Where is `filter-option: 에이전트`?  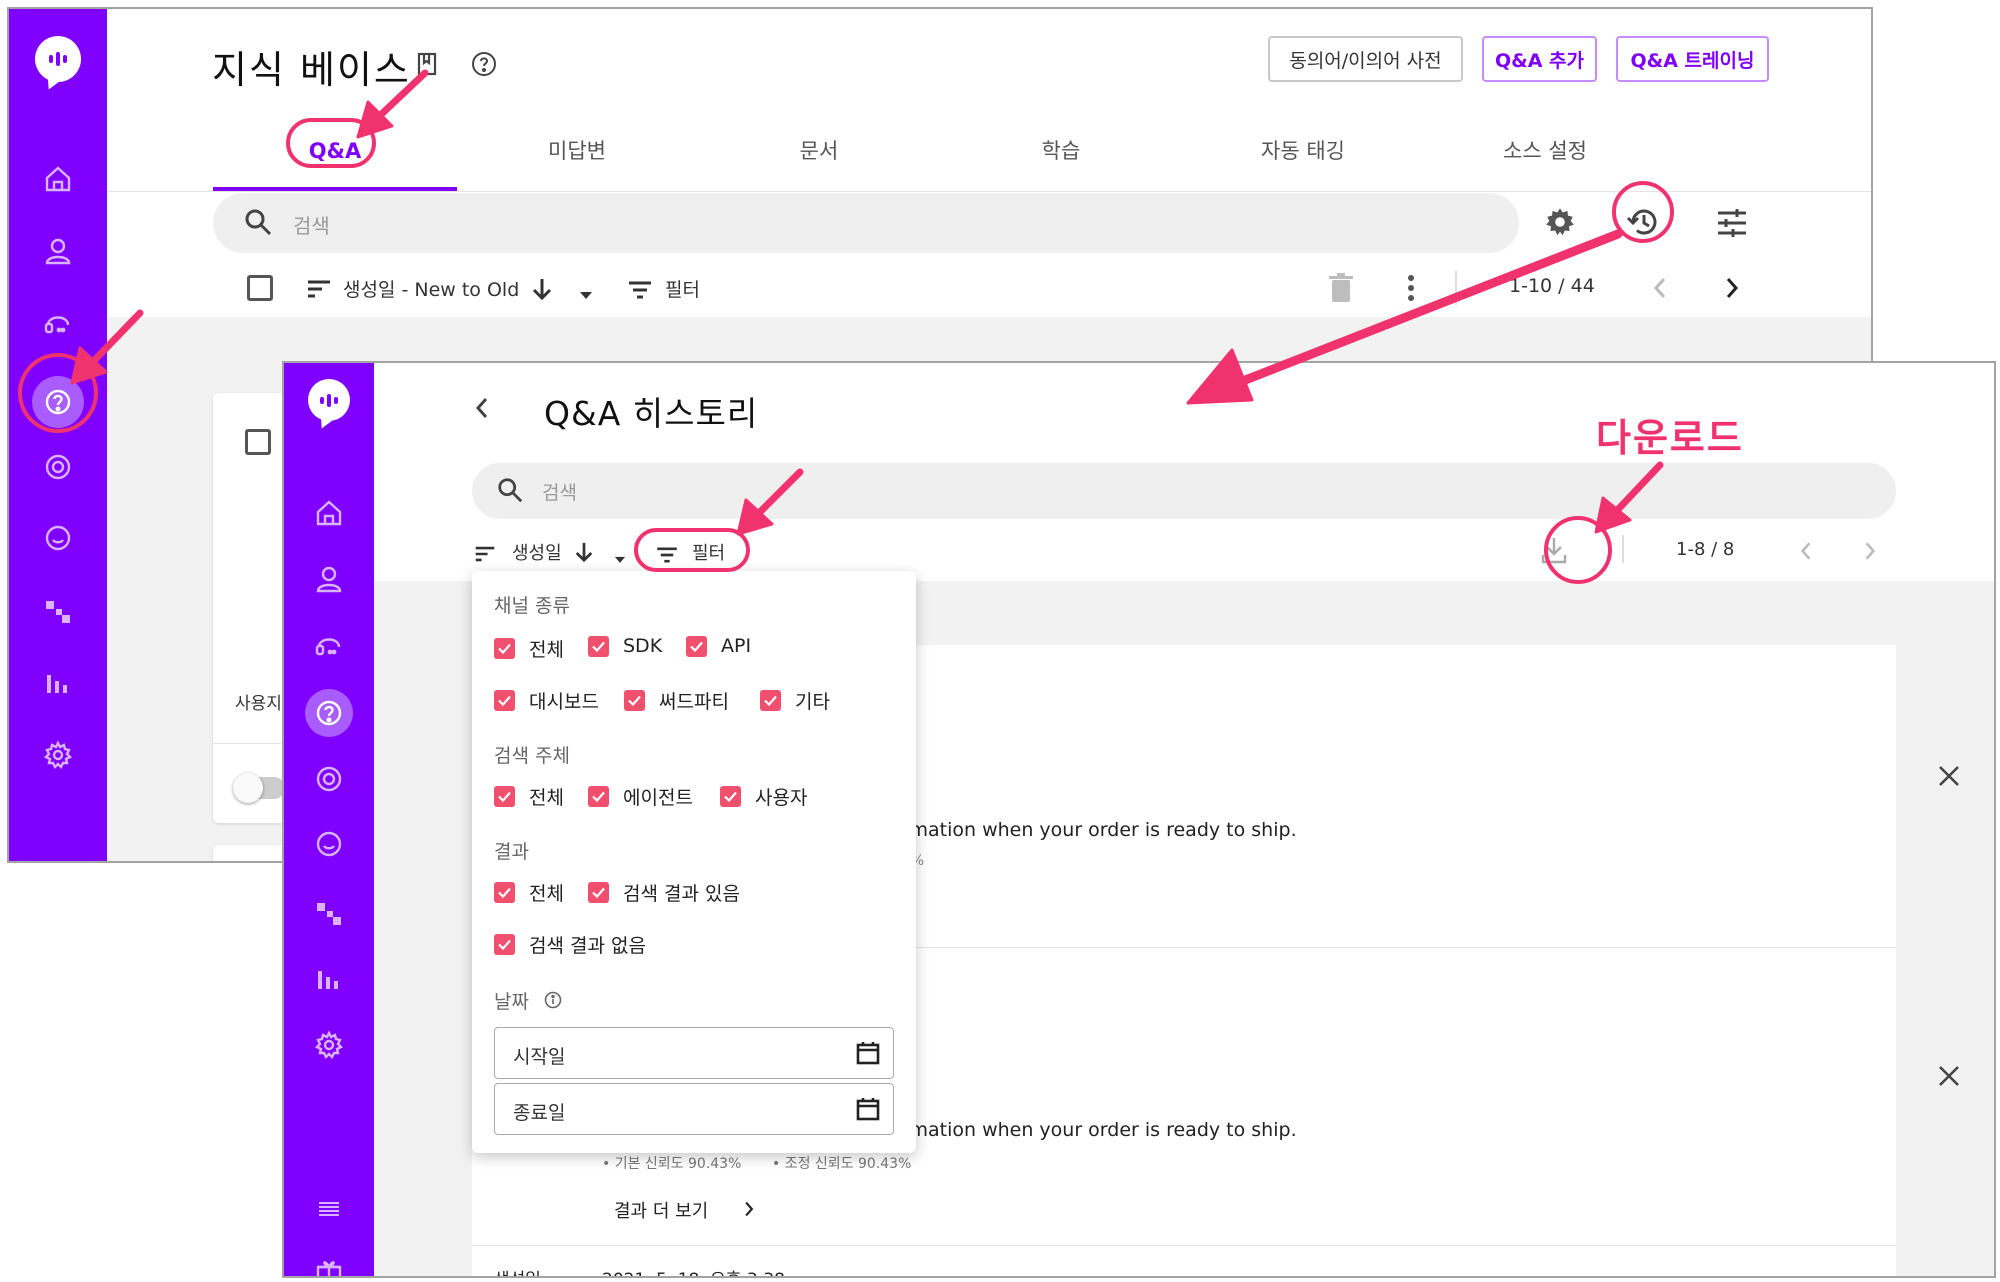 filter-option: 에이전트 is located at coordinates (640, 796).